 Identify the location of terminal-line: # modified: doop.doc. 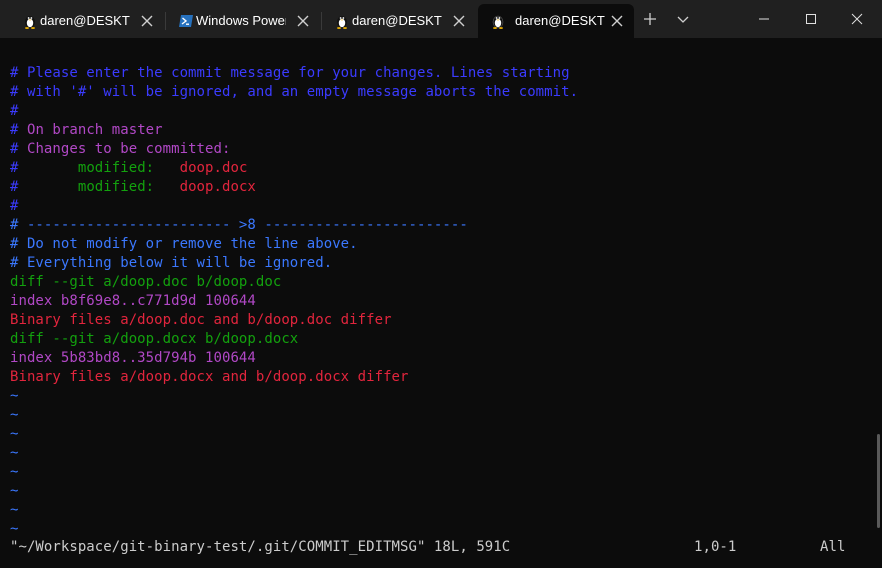
(128, 168).